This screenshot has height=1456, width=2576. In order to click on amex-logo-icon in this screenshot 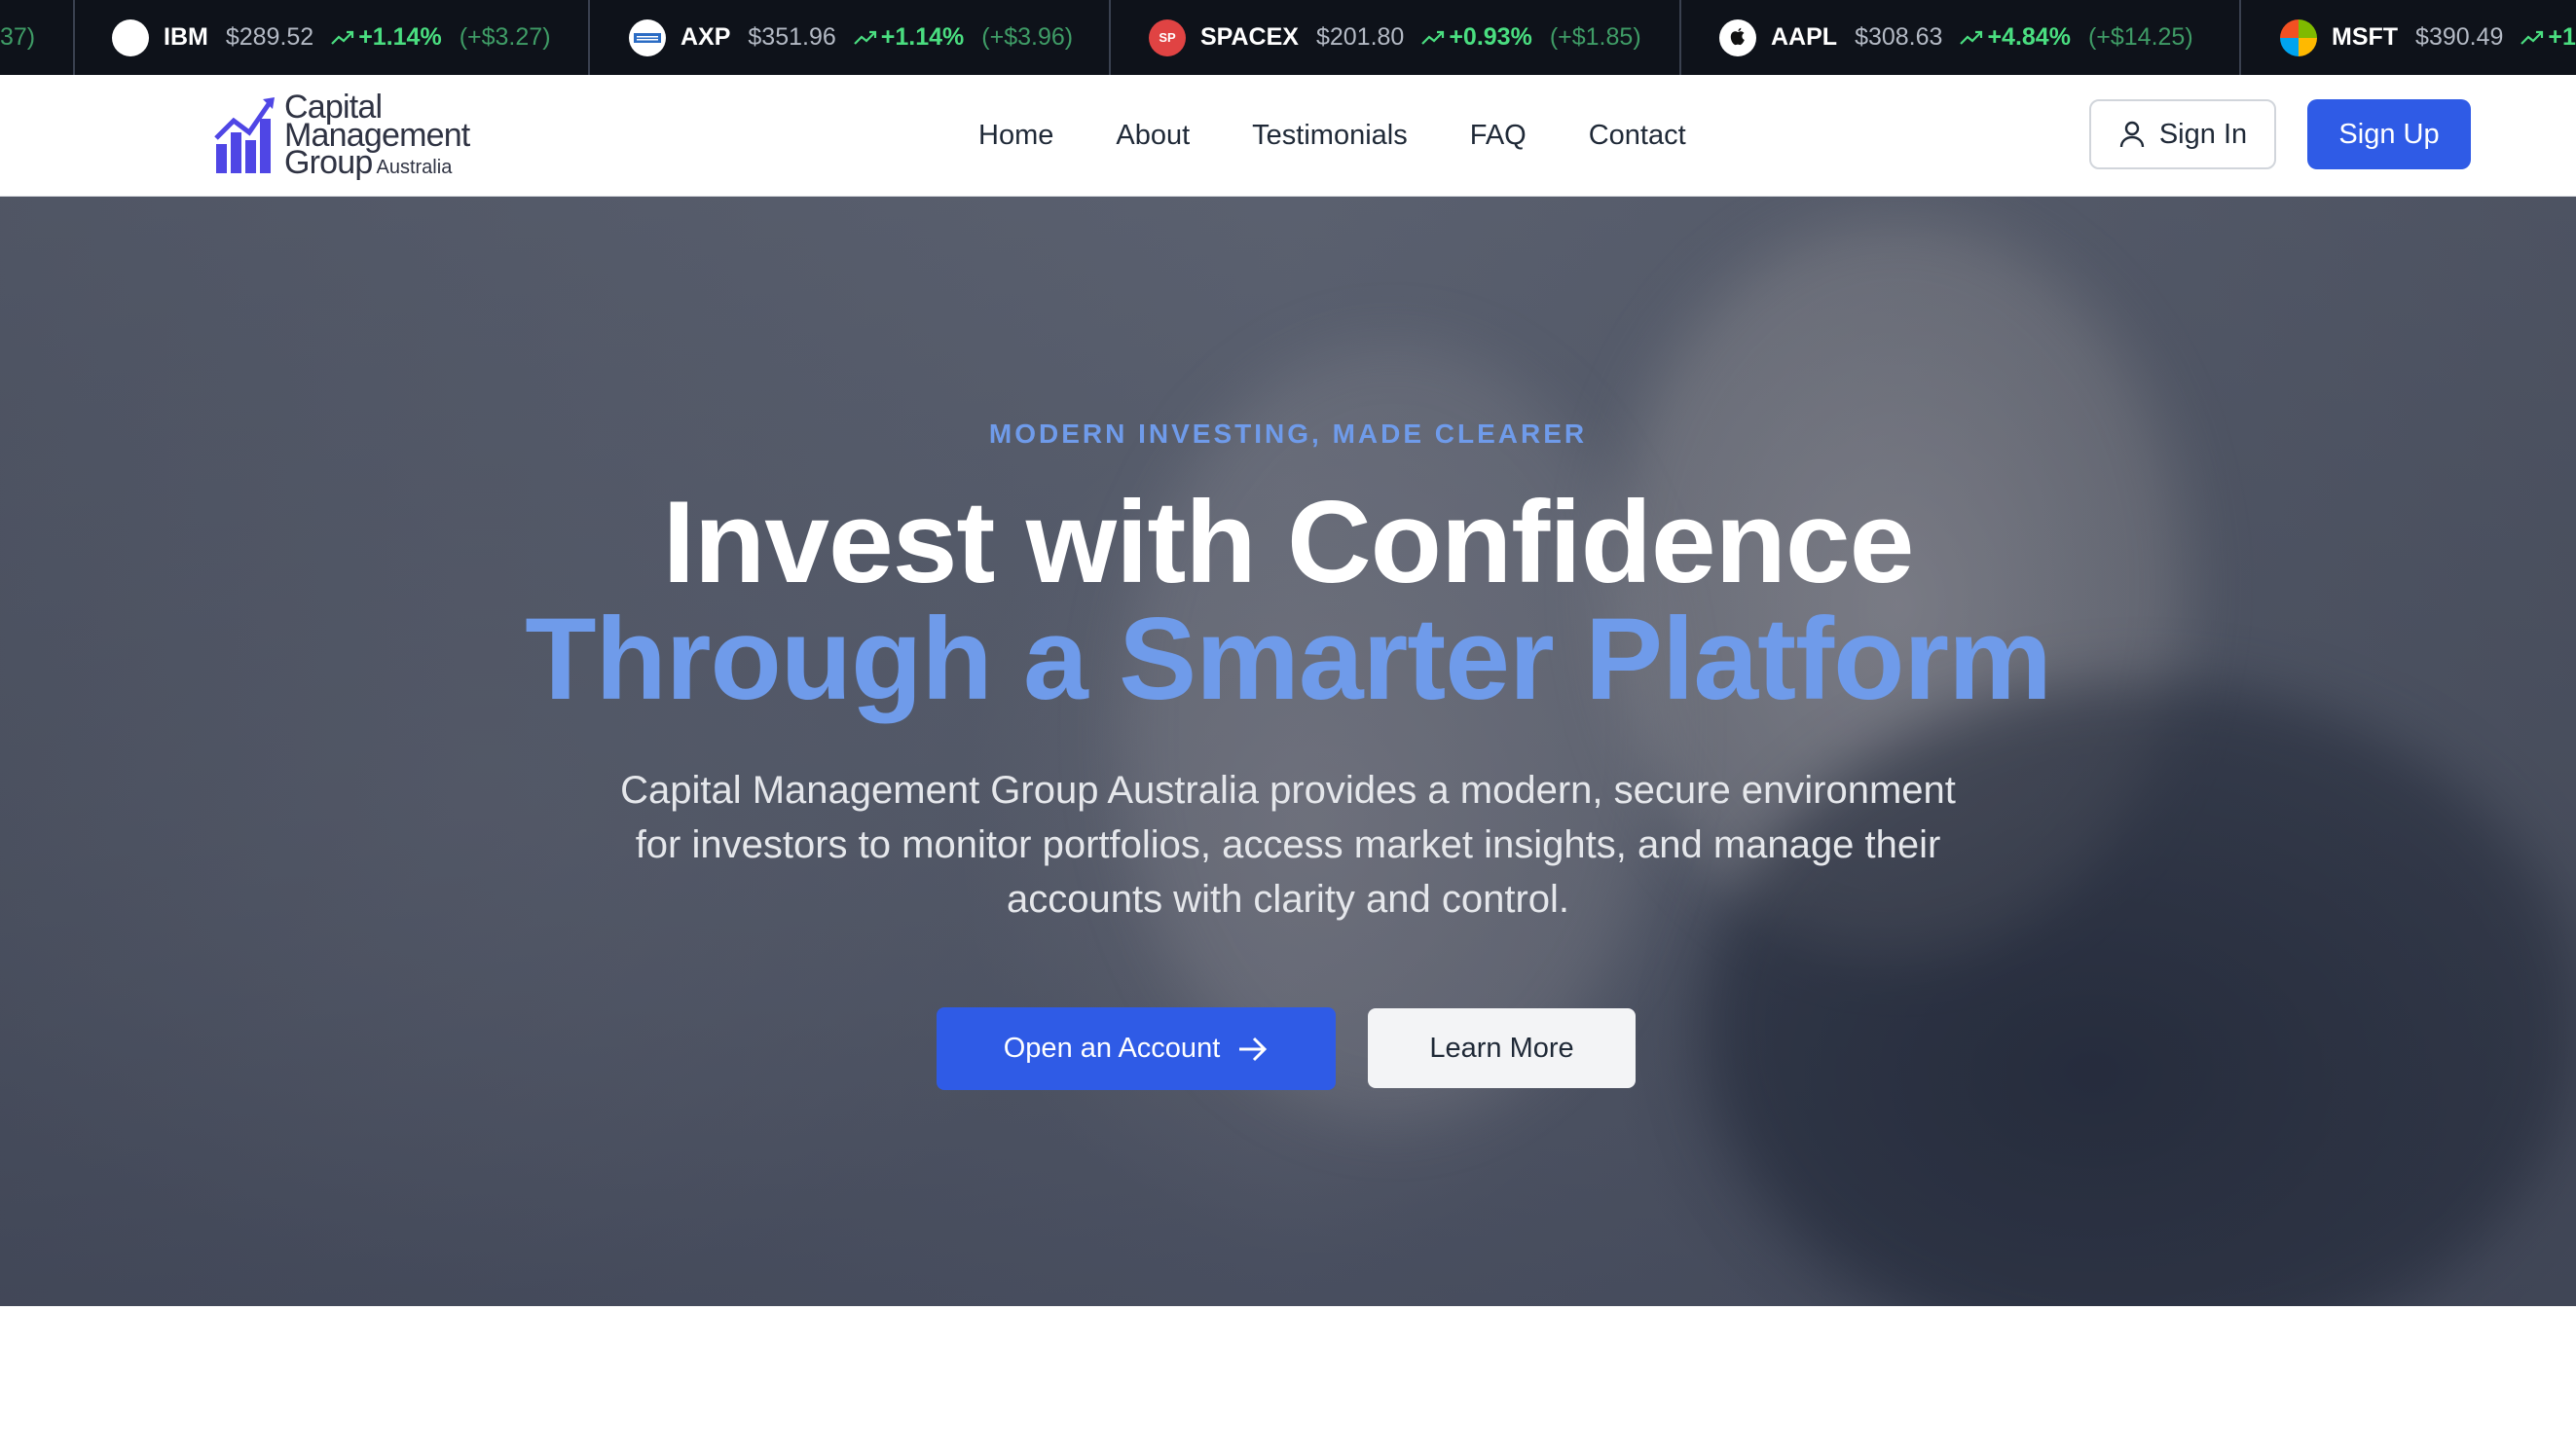, I will do `click(647, 37)`.